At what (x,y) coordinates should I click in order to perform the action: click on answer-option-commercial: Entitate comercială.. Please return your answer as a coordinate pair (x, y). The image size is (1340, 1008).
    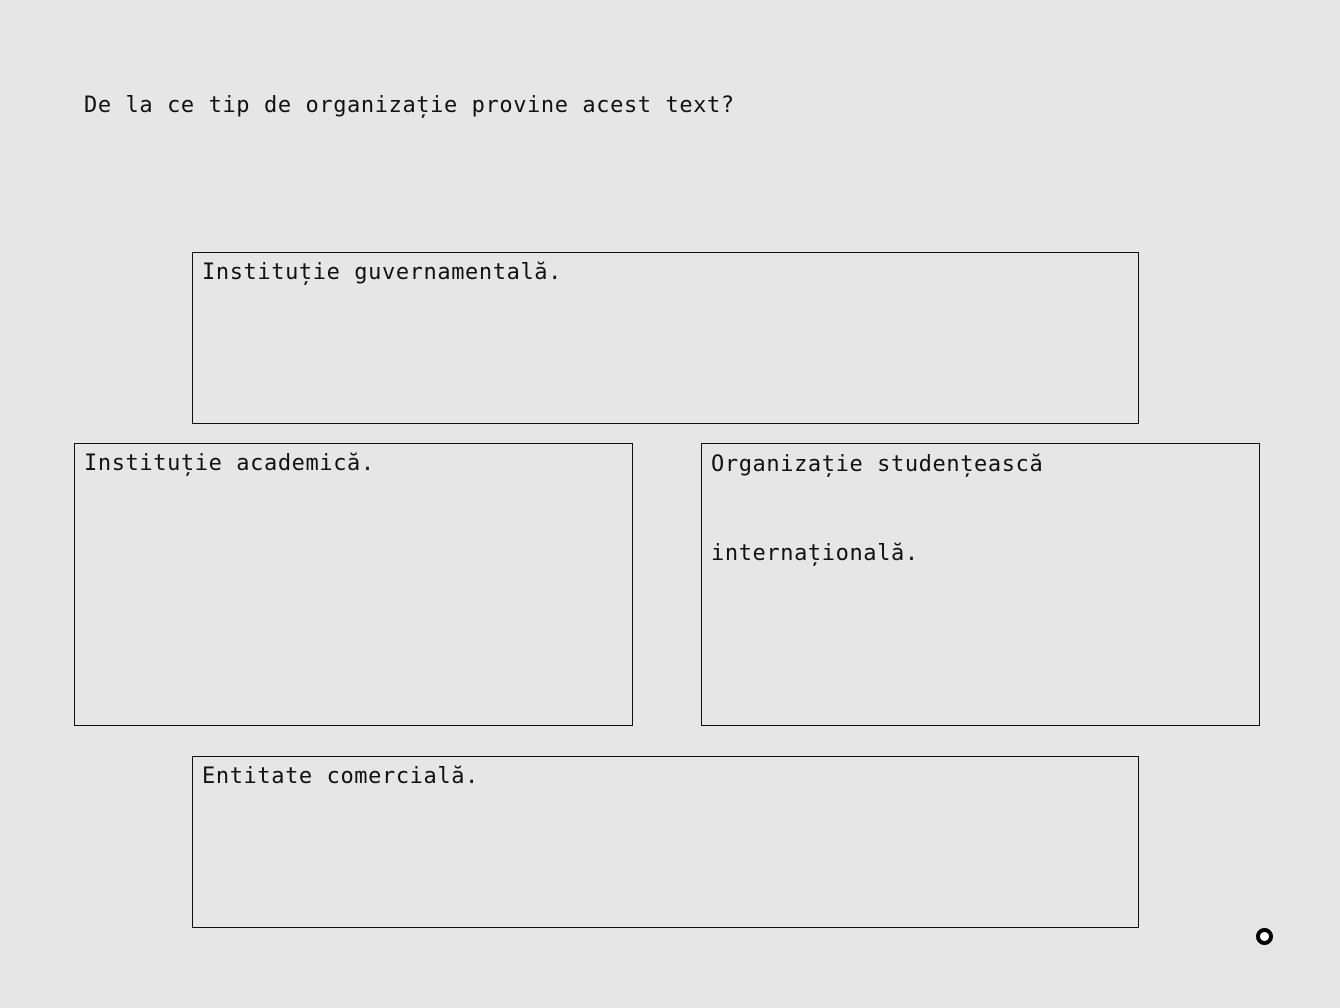
    Looking at the image, I should click on (665, 842).